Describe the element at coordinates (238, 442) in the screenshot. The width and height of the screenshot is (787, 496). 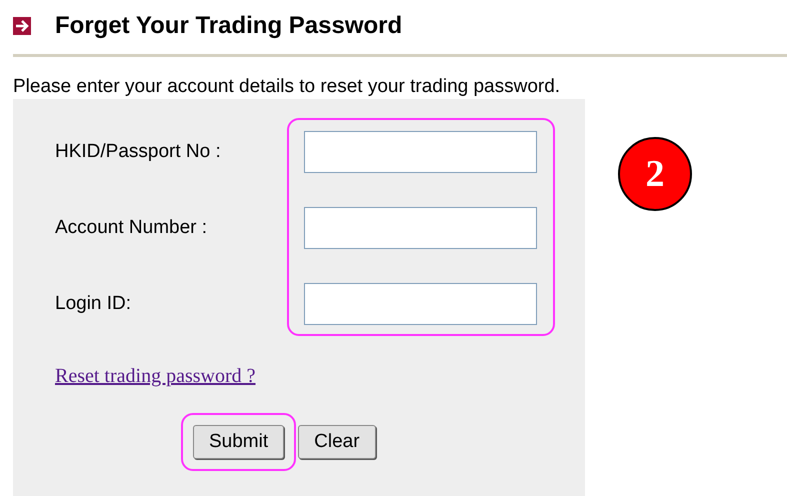
I see `form-button: Submit` at that location.